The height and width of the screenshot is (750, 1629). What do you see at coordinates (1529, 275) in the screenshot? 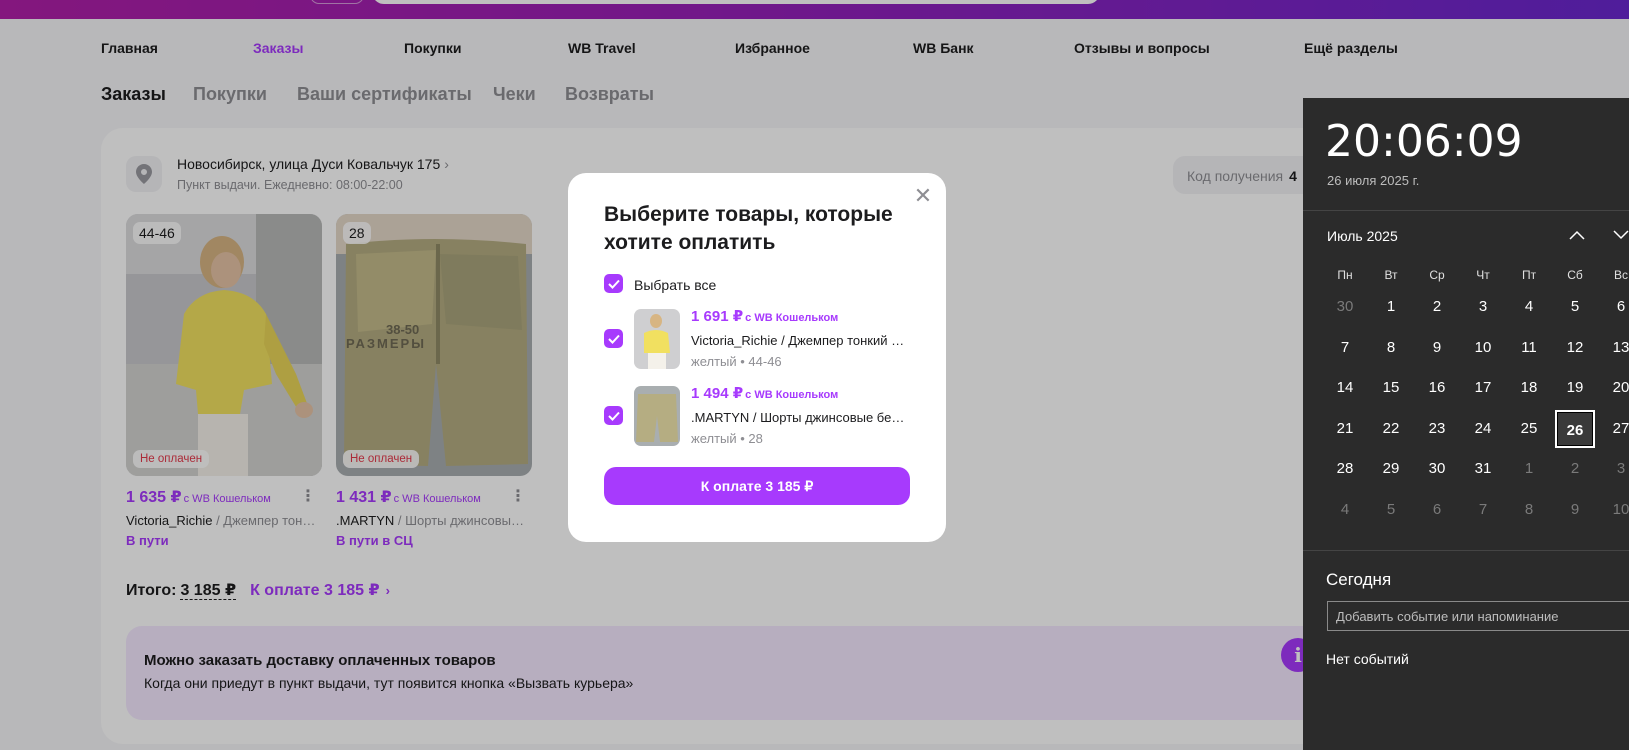
I see `weekday-label: Пт` at bounding box center [1529, 275].